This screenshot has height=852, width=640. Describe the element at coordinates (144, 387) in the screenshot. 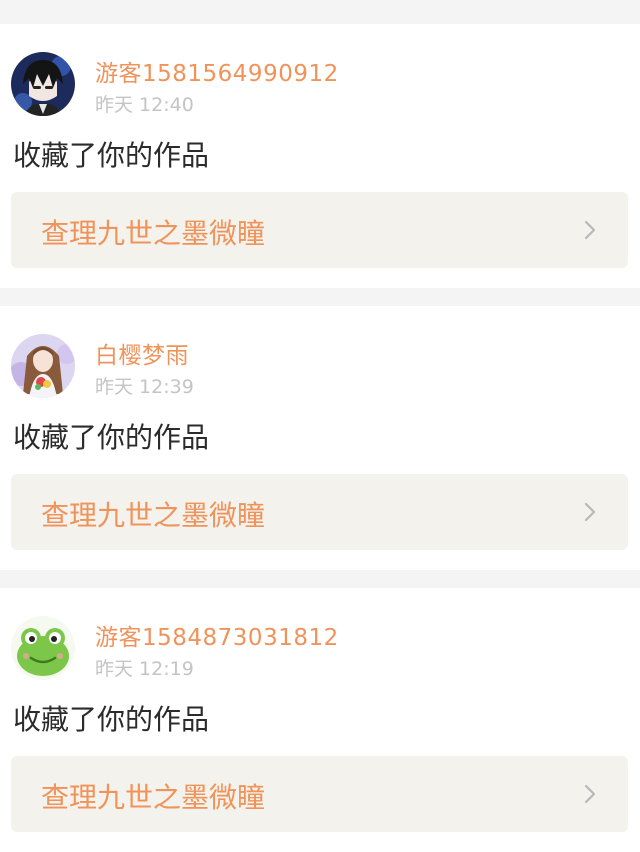

I see `timestamp: 昨天 12:39` at that location.